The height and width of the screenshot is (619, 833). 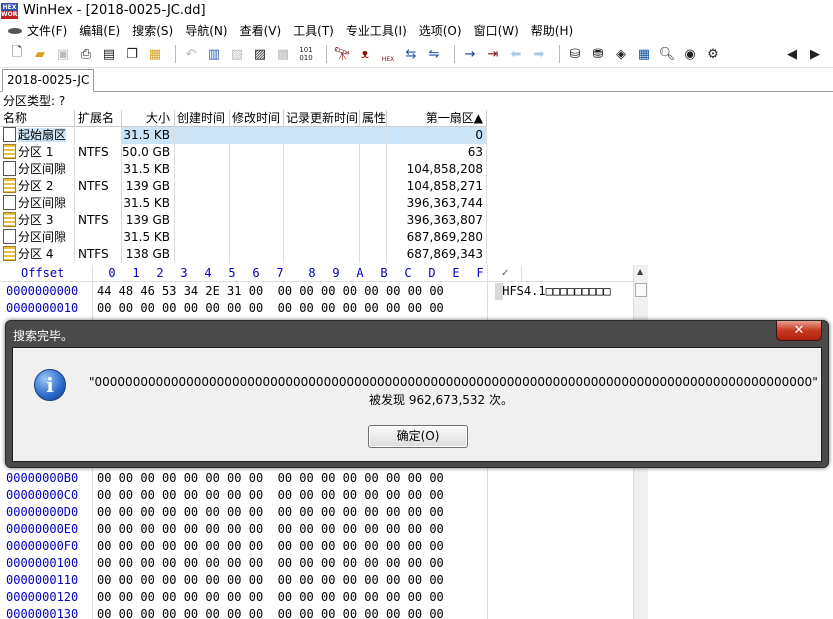 I want to click on menu-edit: 编辑(E), so click(x=100, y=31).